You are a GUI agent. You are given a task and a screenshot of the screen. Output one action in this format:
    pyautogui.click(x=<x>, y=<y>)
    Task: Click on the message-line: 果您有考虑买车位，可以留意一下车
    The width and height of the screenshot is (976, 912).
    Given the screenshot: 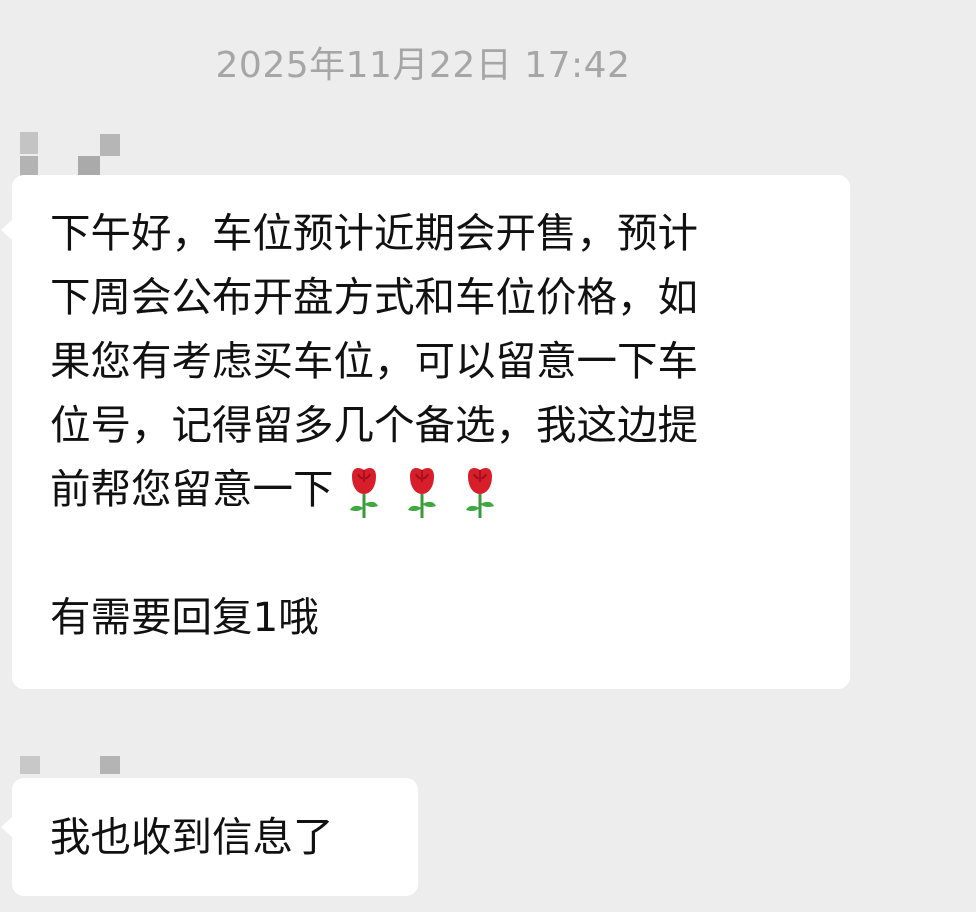 What is the action you would take?
    pyautogui.click(x=374, y=361)
    